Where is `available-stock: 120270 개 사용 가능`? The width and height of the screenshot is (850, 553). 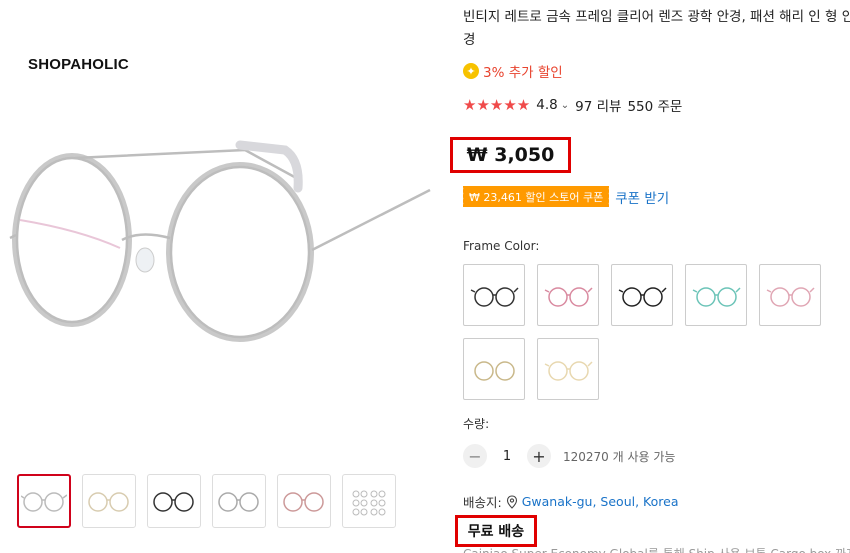 available-stock: 120270 개 사용 가능 is located at coordinates (619, 456).